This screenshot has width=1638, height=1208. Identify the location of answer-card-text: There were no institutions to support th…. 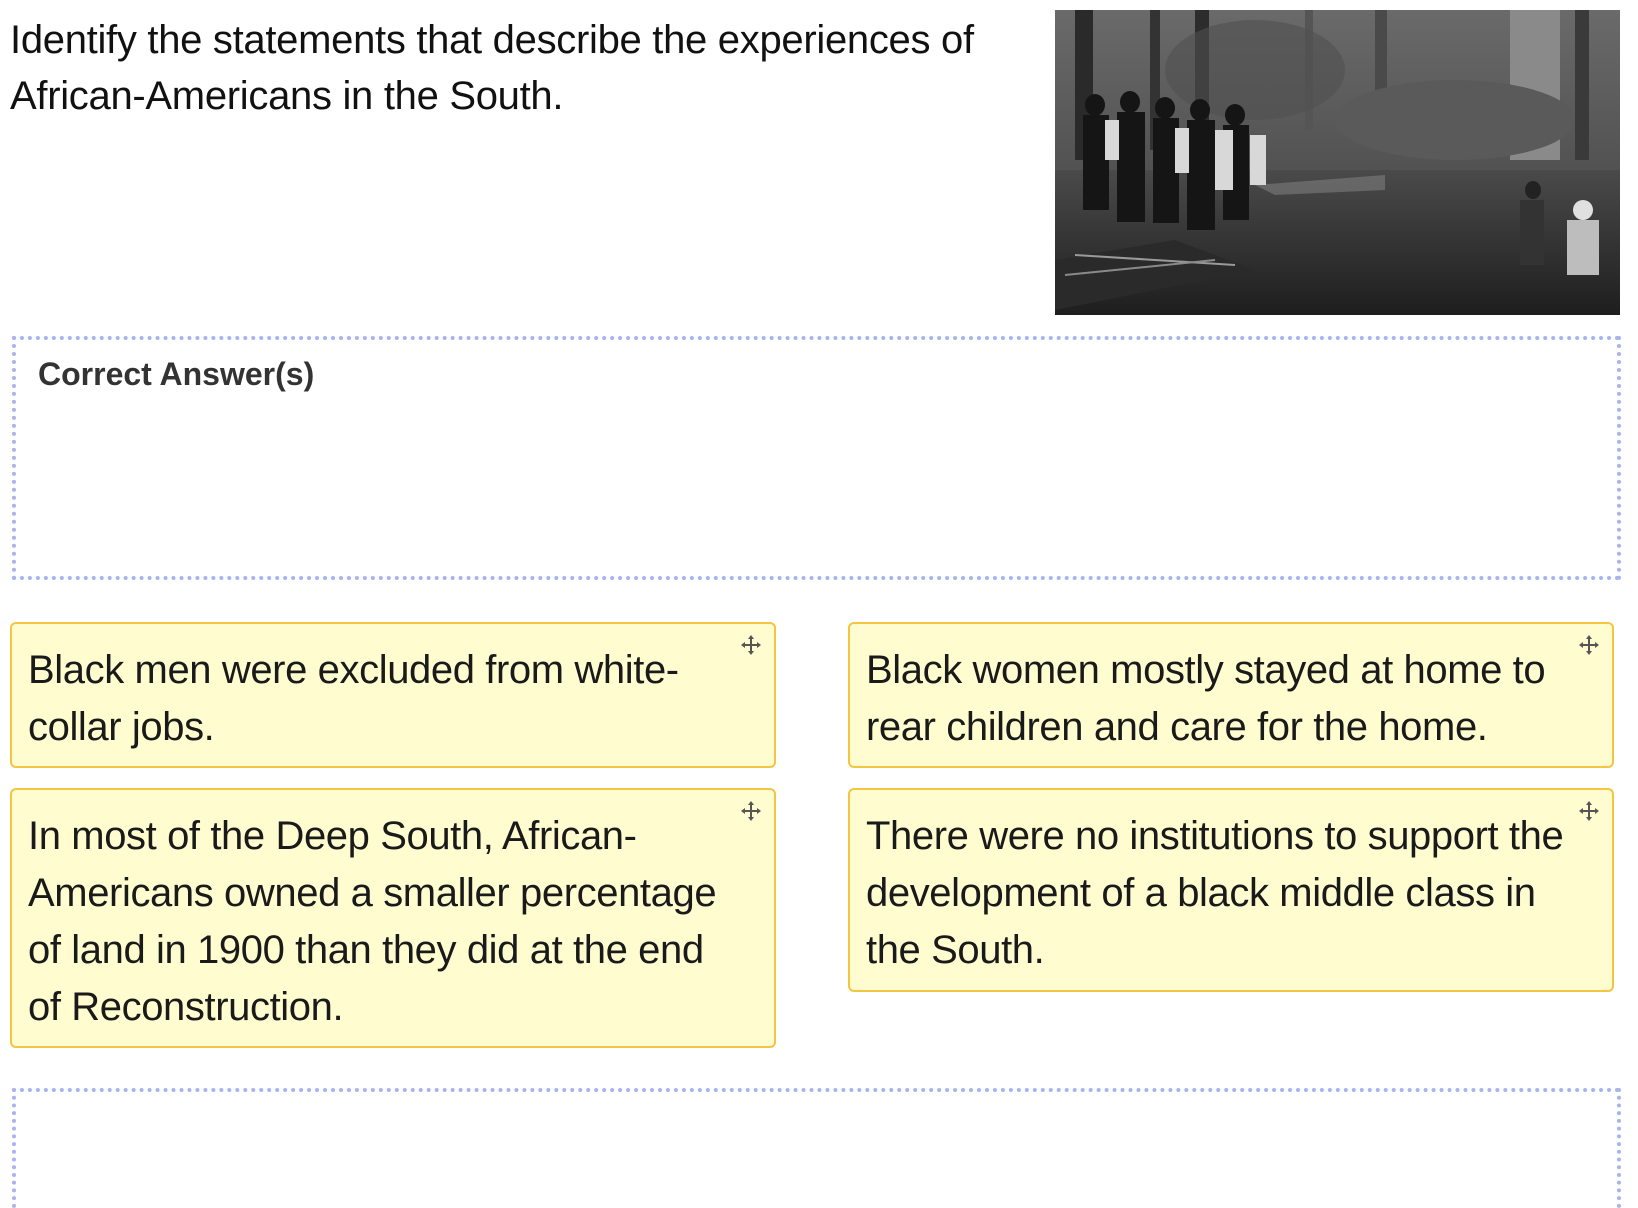
(1215, 893).